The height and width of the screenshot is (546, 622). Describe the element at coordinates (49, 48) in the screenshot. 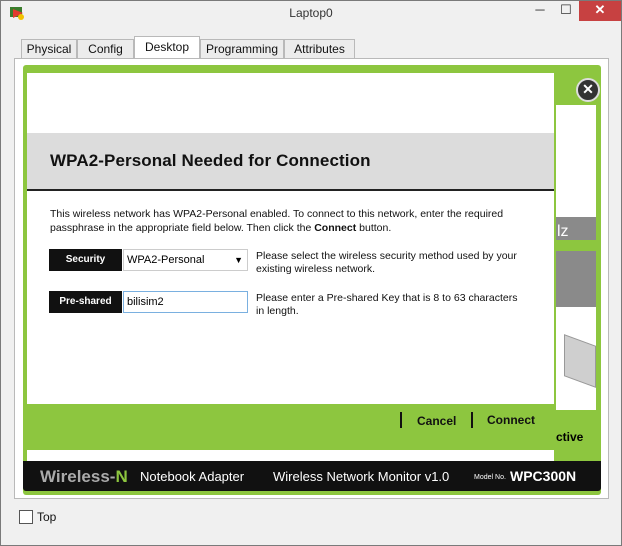

I see `tab-physical: Physical` at that location.